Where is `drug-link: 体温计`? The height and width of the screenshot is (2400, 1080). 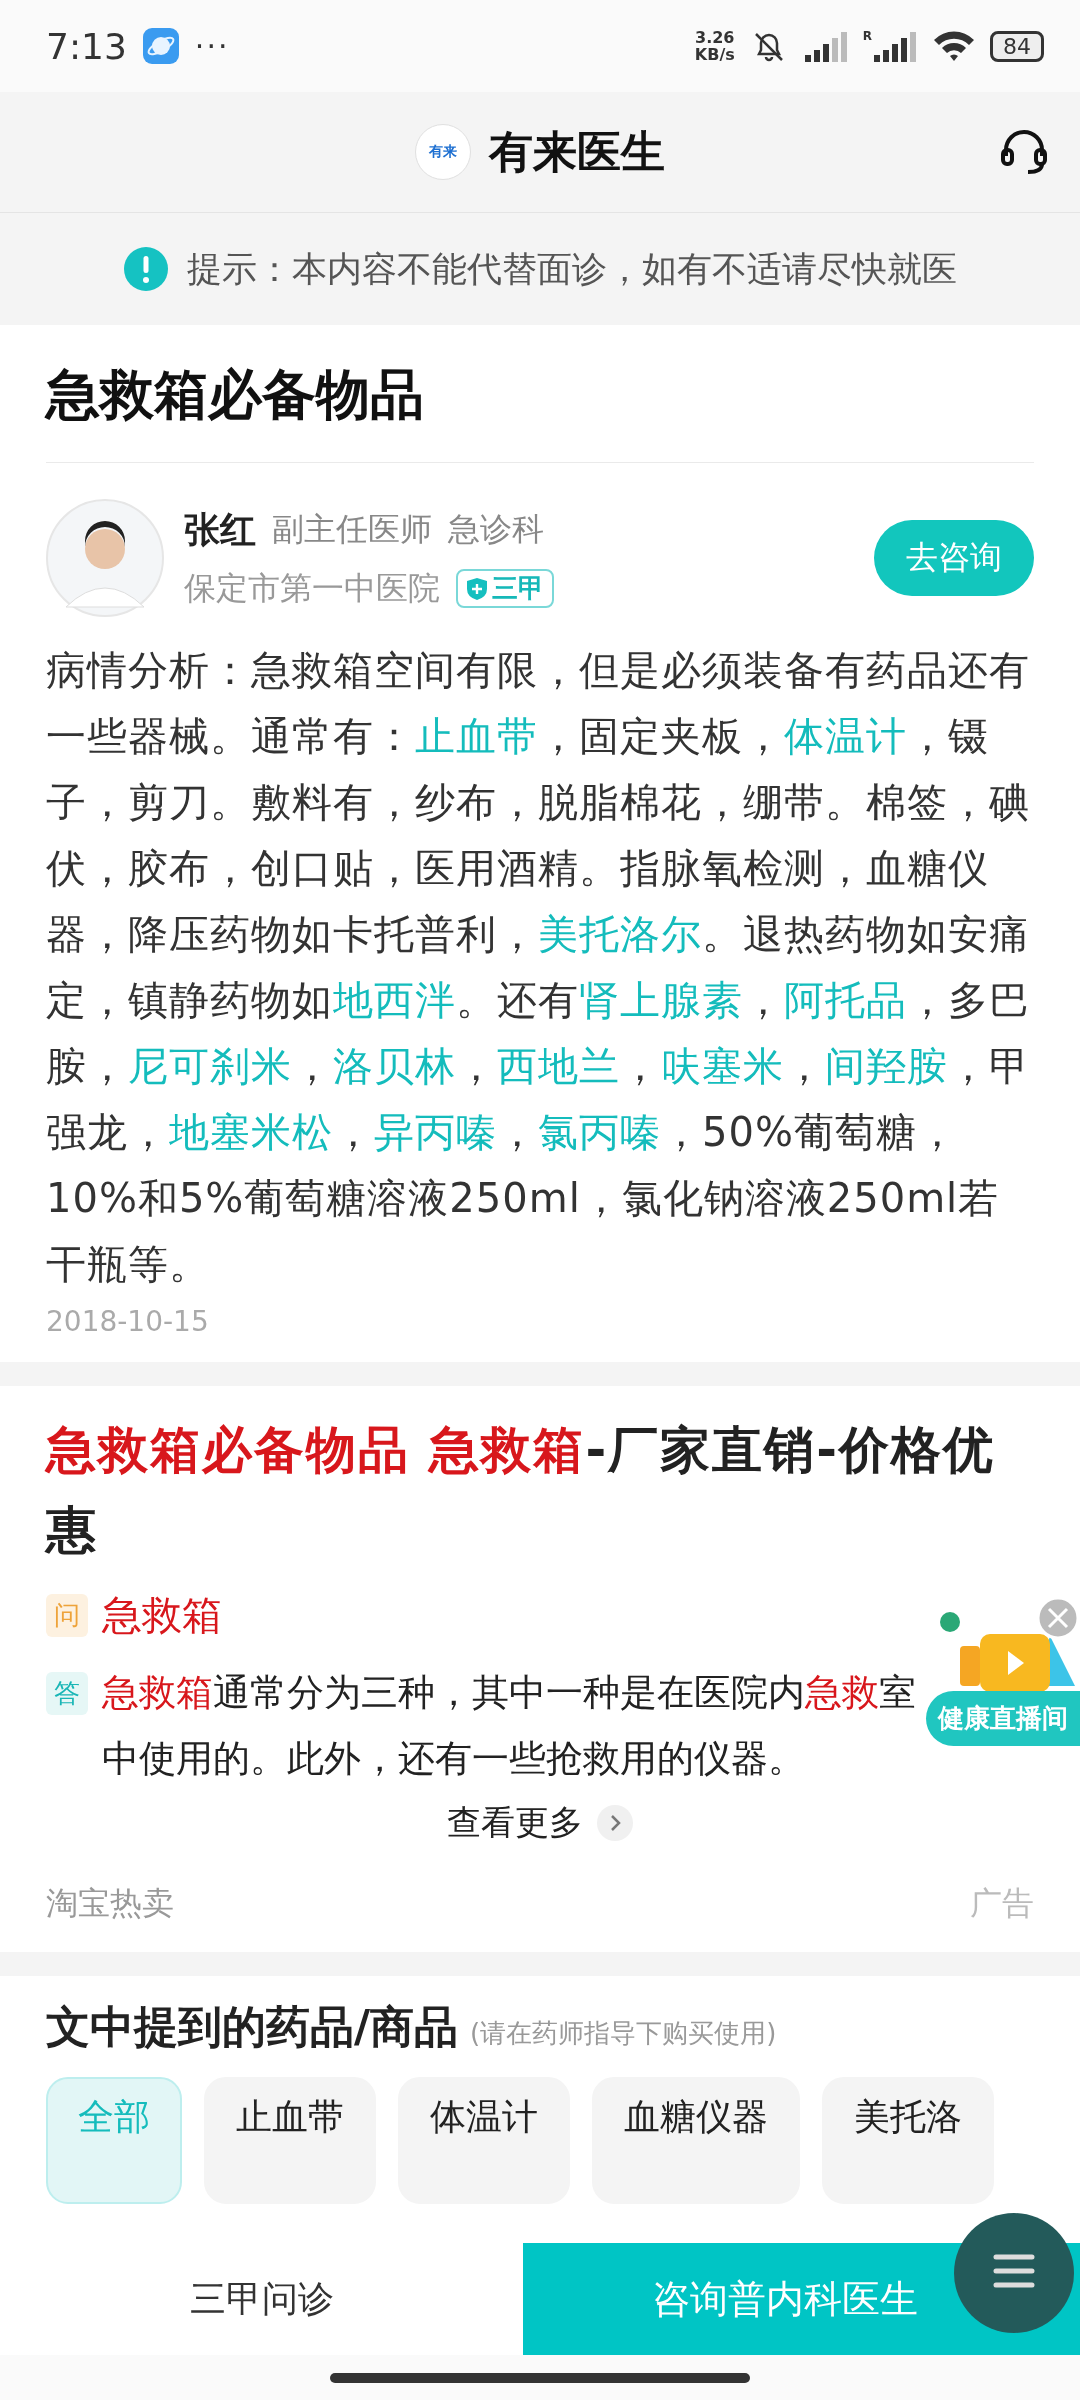
drug-link: 体温计 is located at coordinates (845, 736).